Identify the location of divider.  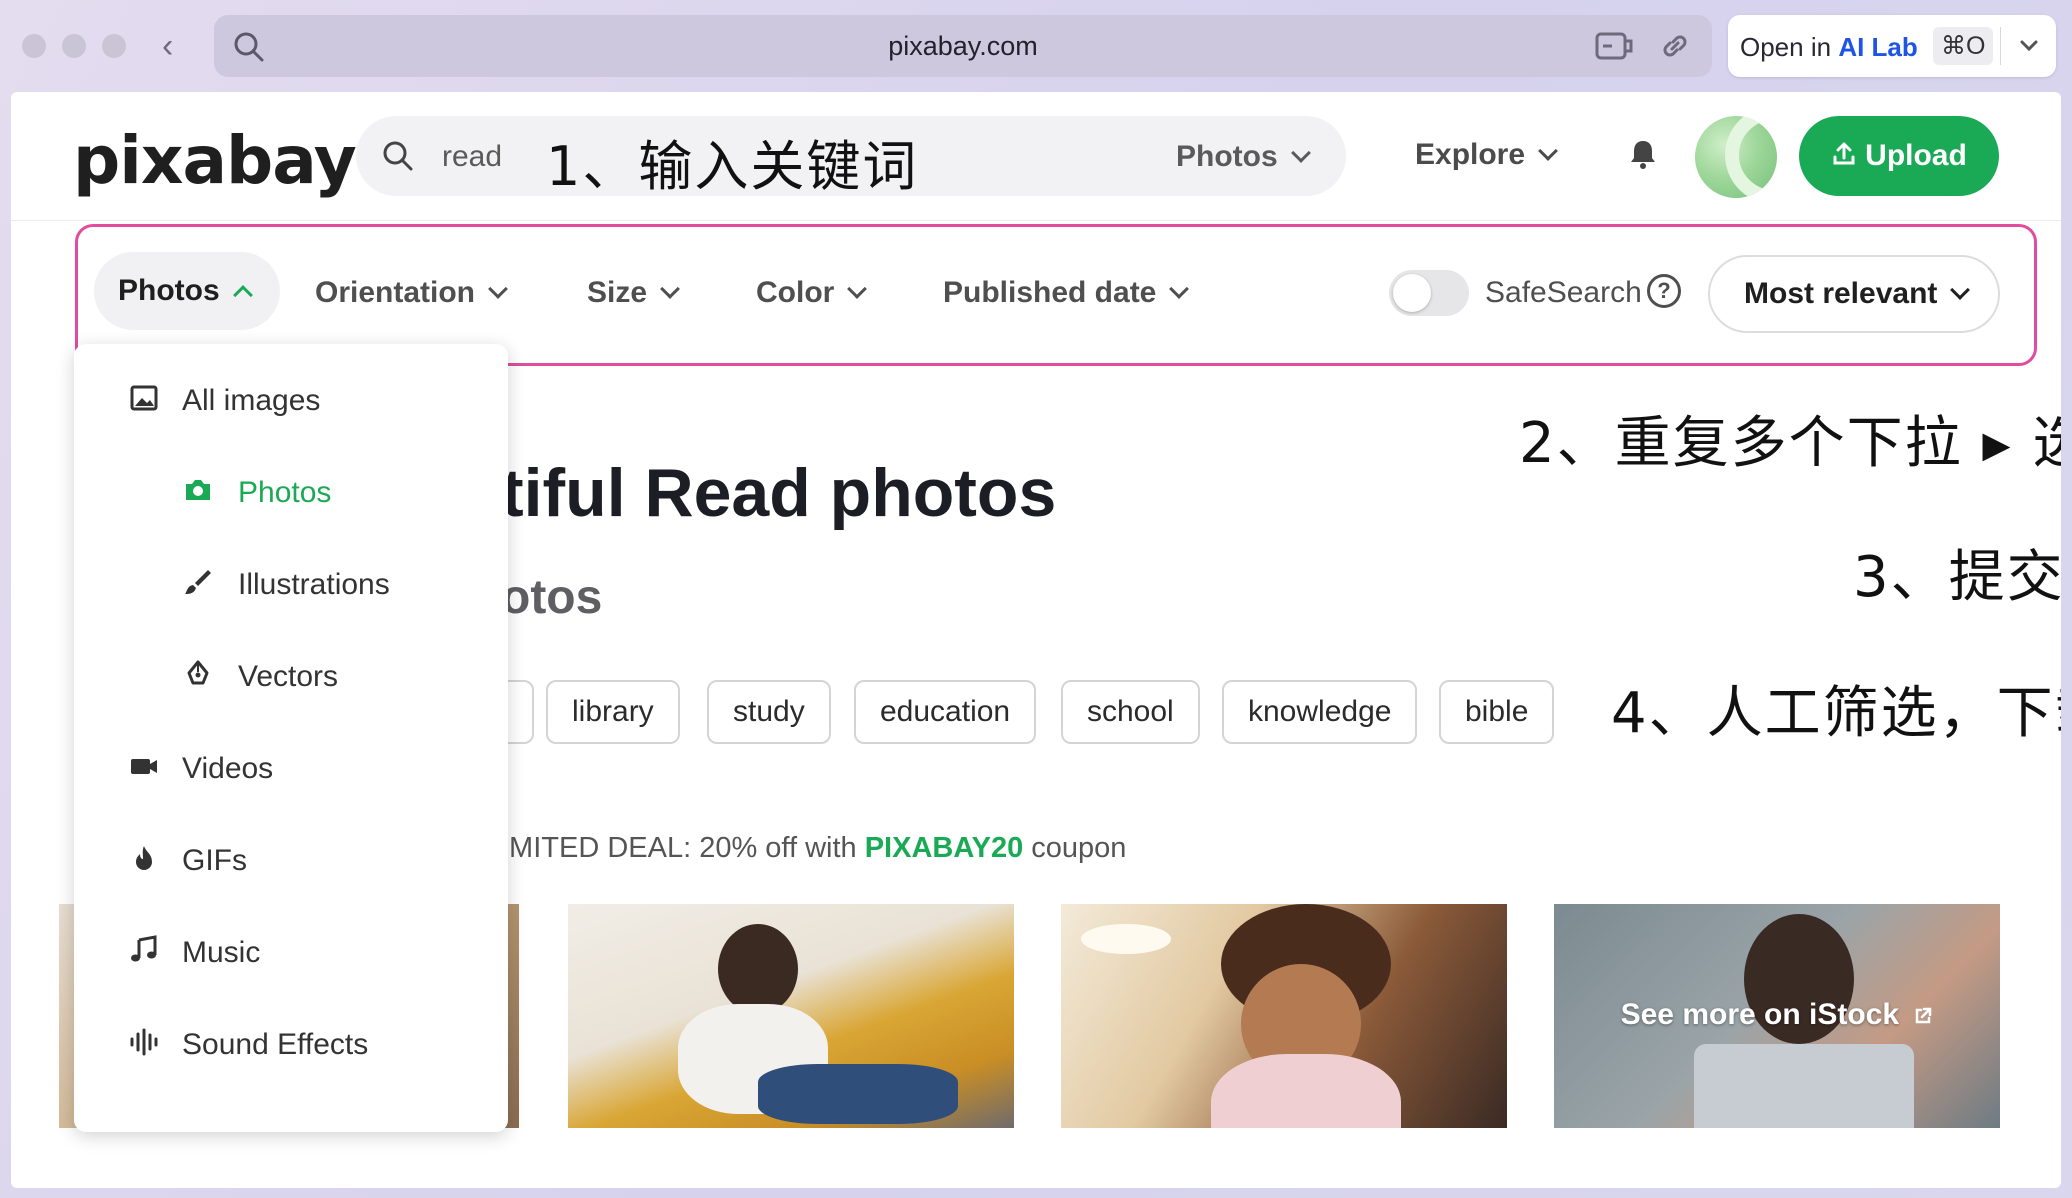
(2000, 46).